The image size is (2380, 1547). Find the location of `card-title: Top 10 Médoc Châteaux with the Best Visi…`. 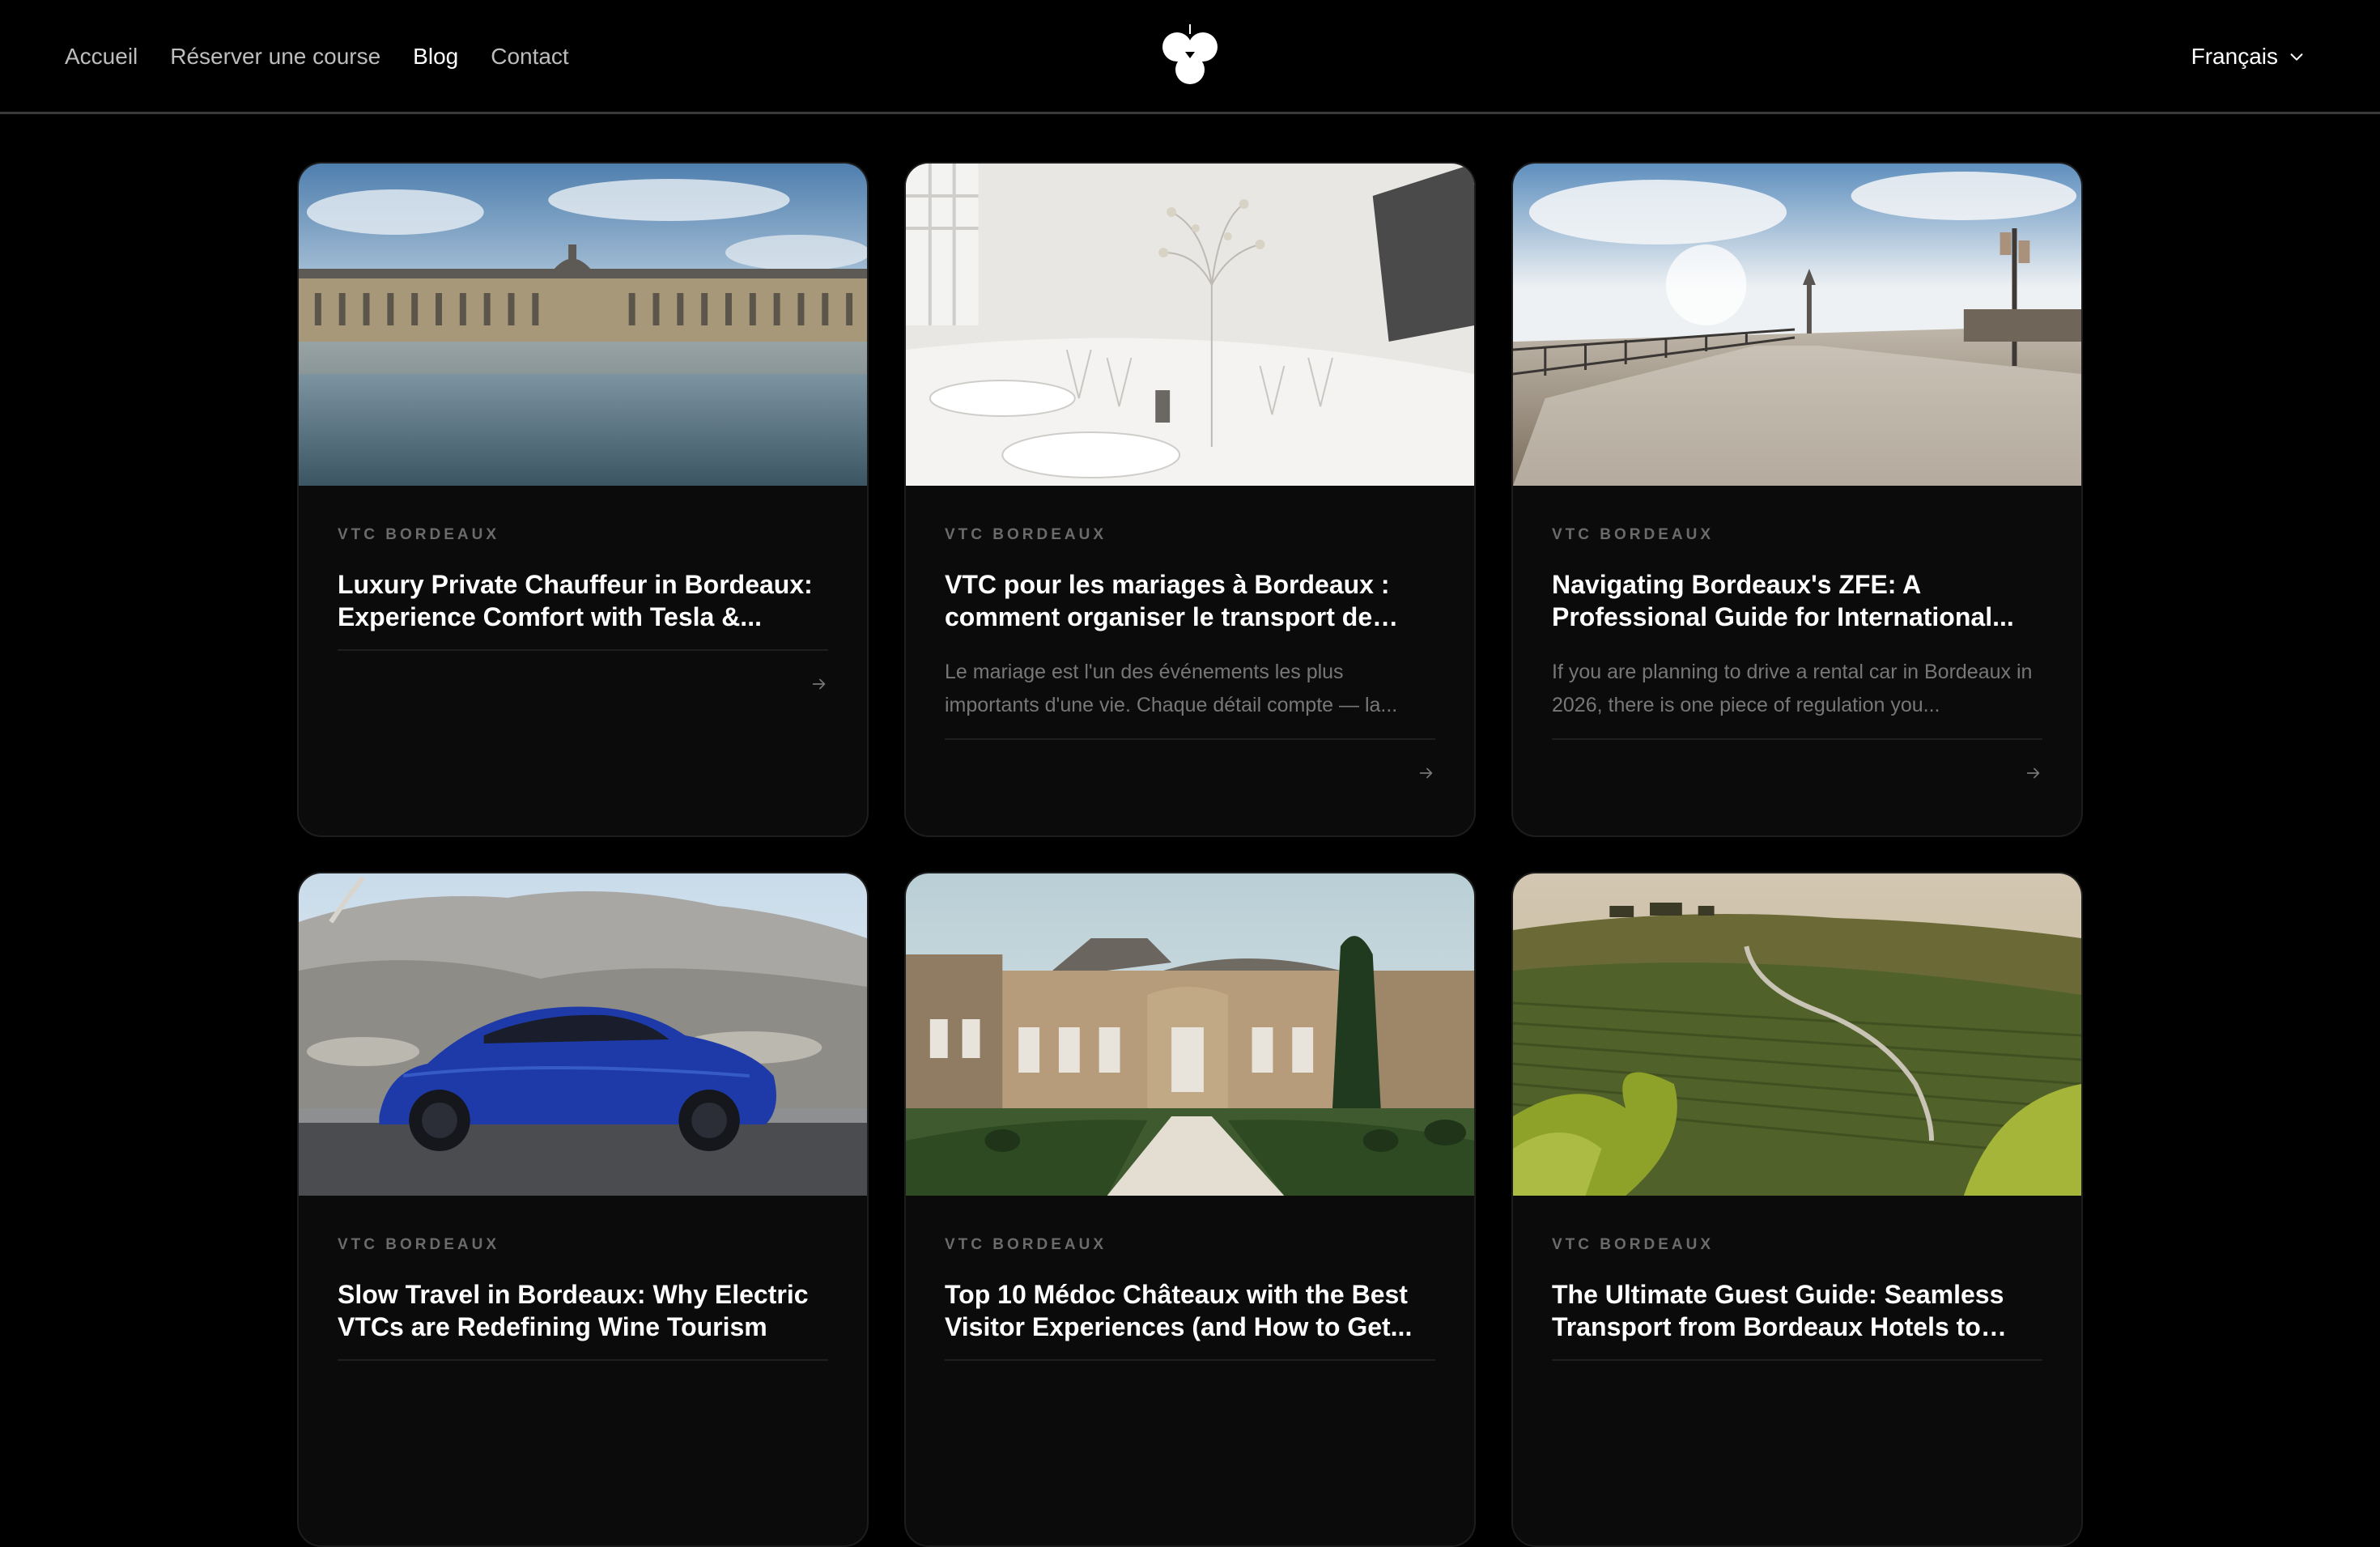

card-title: Top 10 Médoc Châteaux with the Best Visi… is located at coordinates (1190, 1311).